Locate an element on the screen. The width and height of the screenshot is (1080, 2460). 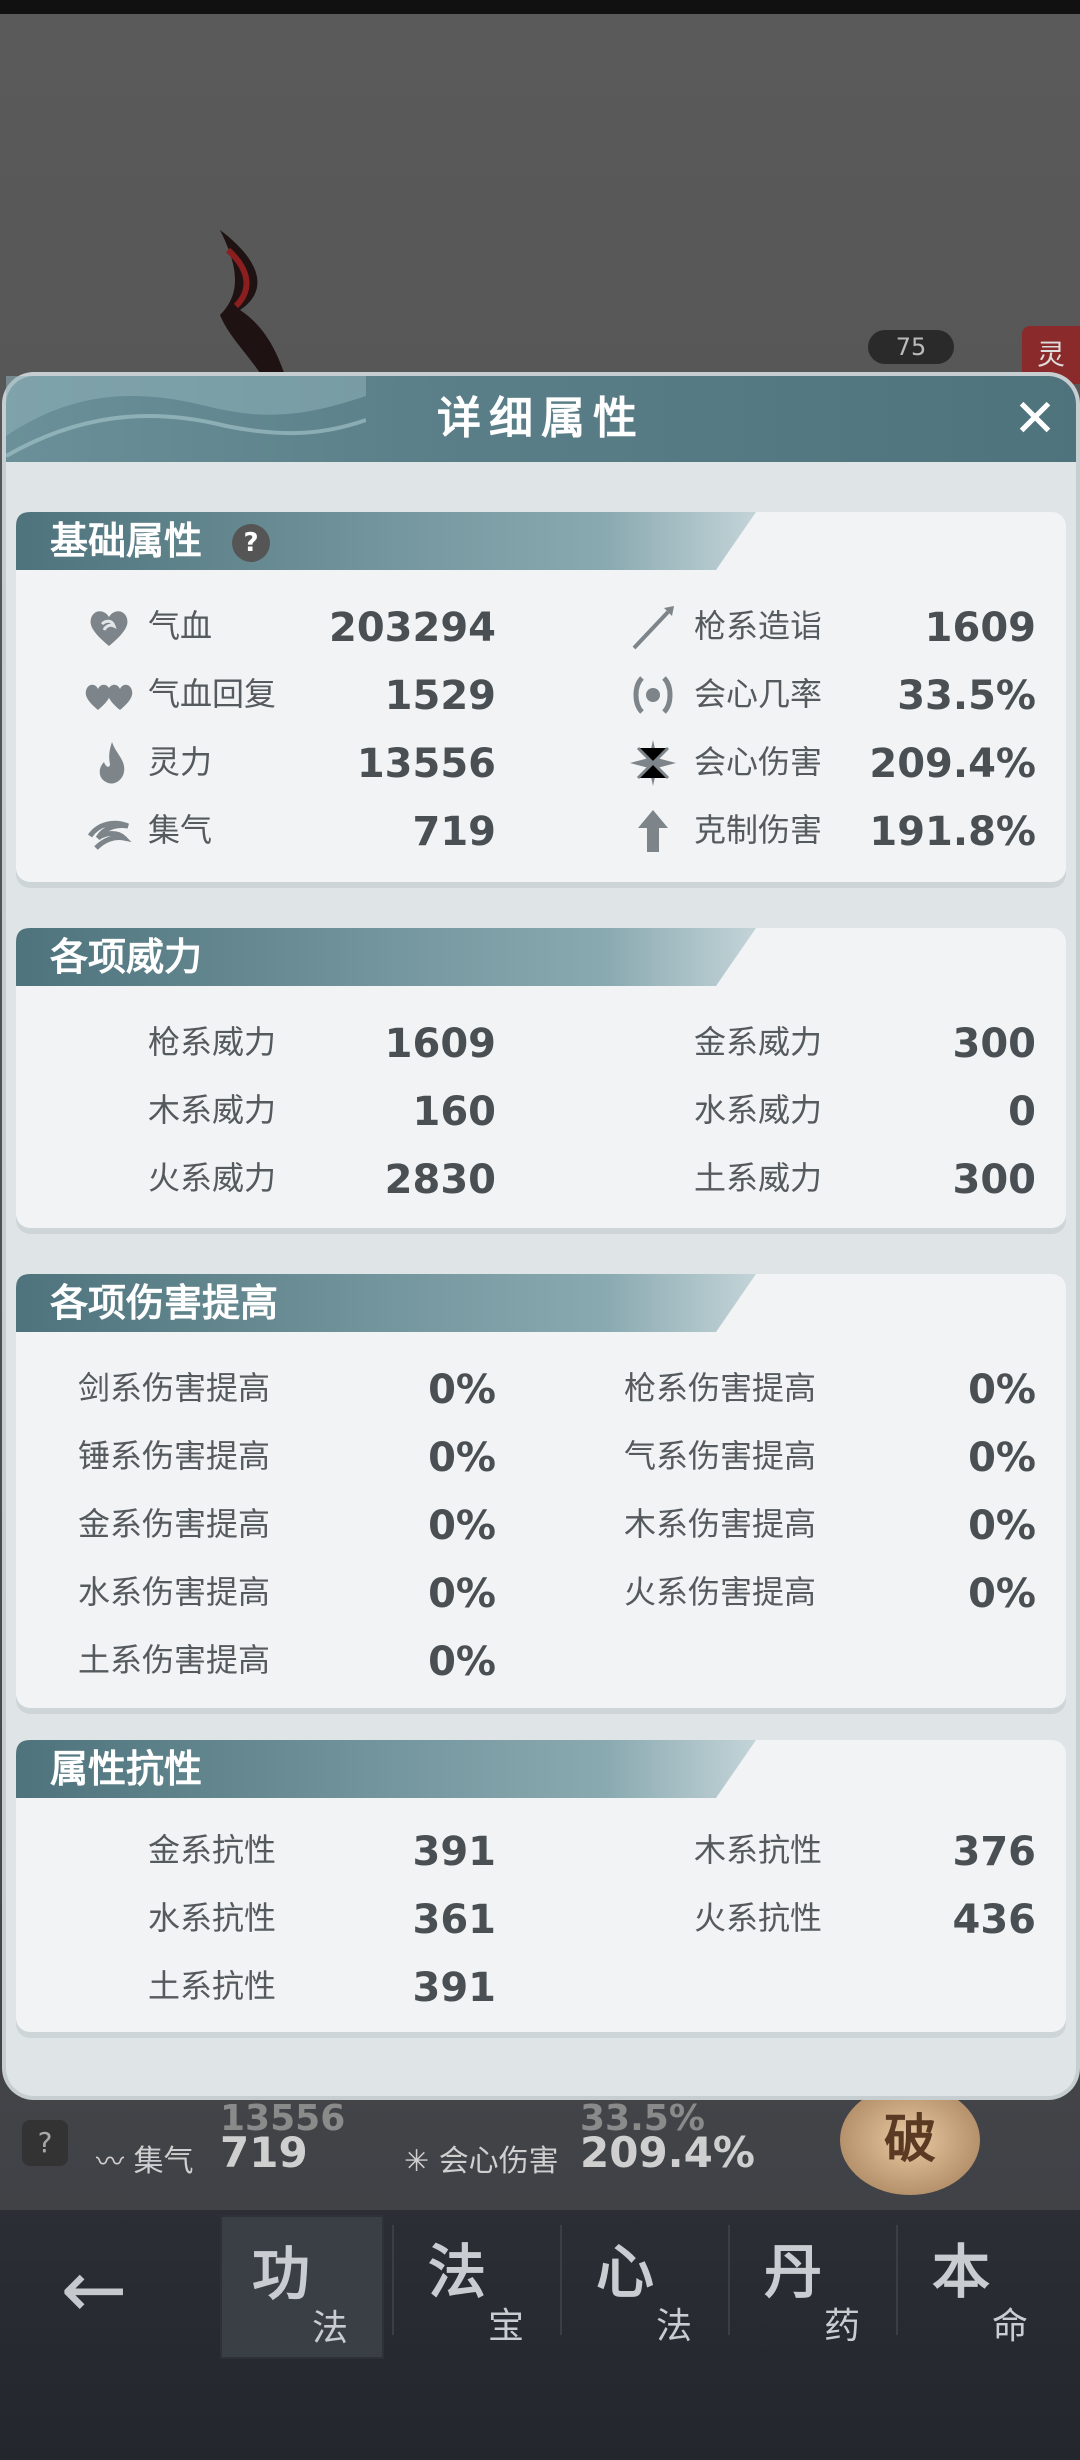
close-icon: ✕ is located at coordinates (1035, 419).